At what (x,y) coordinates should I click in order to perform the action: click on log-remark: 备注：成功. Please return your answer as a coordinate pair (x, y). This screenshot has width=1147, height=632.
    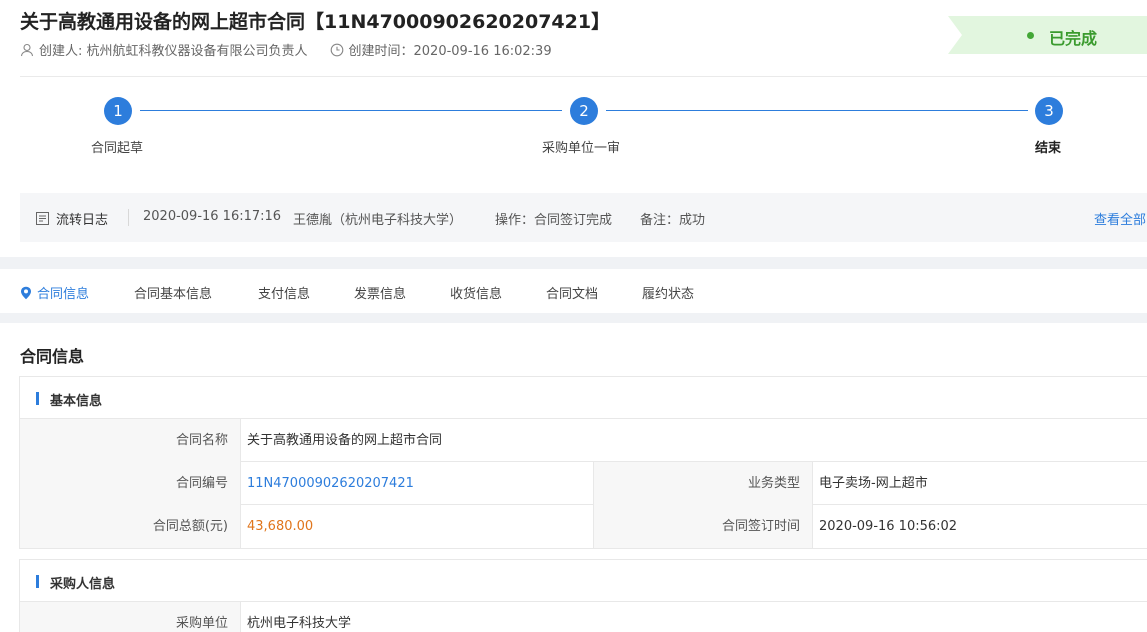
    Looking at the image, I should click on (673, 220).